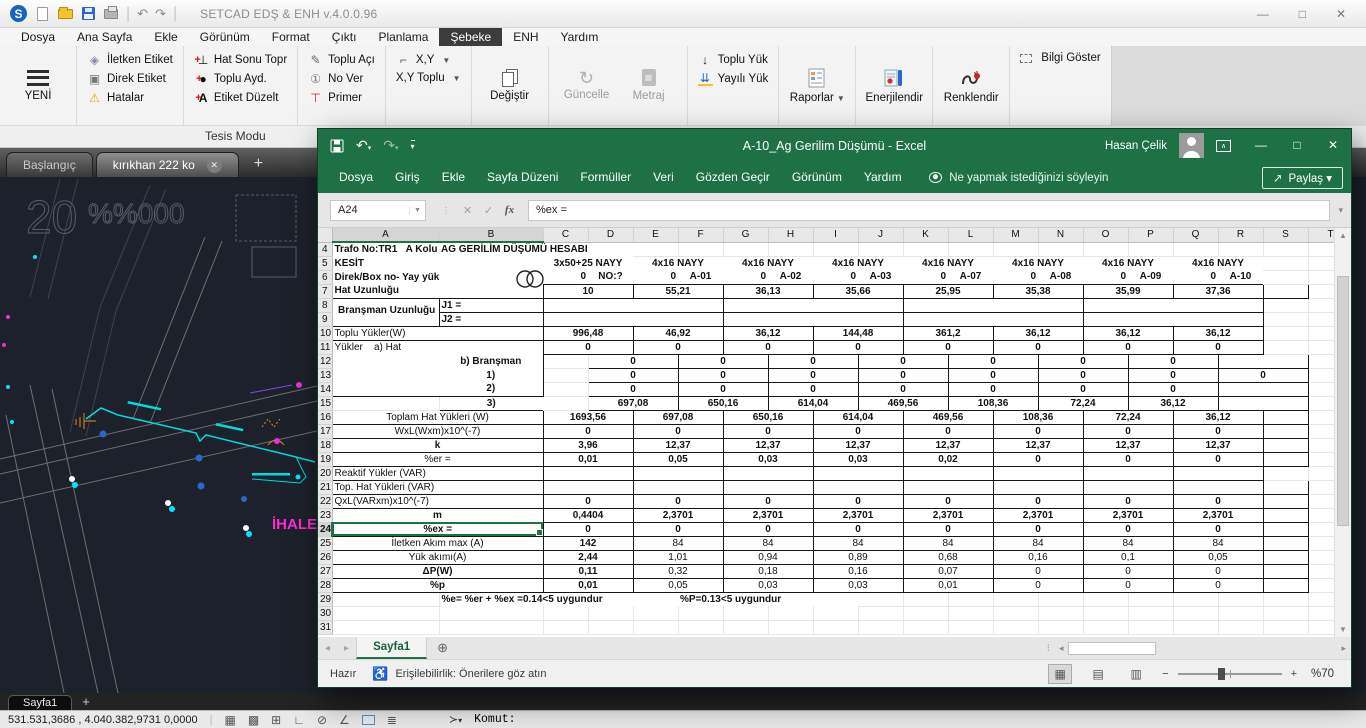 The width and height of the screenshot is (1366, 728). What do you see at coordinates (325, 347) in the screenshot?
I see `row-header-11: 11` at bounding box center [325, 347].